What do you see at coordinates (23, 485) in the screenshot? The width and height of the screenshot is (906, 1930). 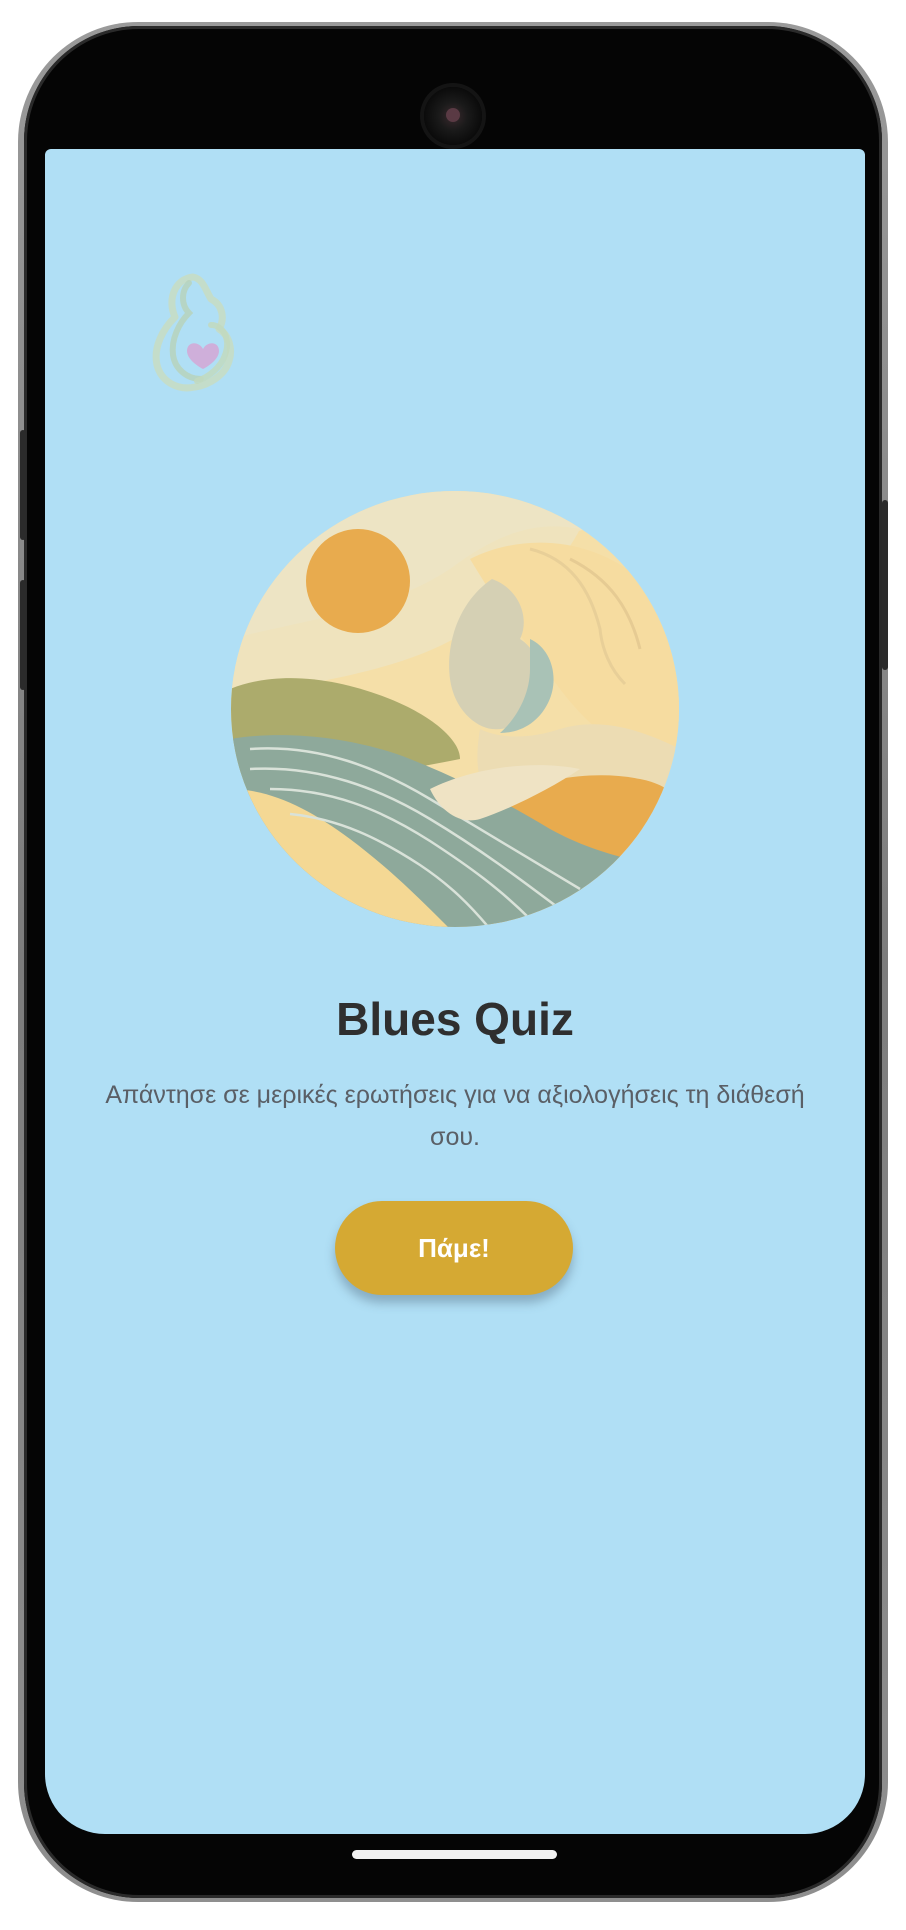 I see `volume-up-button` at bounding box center [23, 485].